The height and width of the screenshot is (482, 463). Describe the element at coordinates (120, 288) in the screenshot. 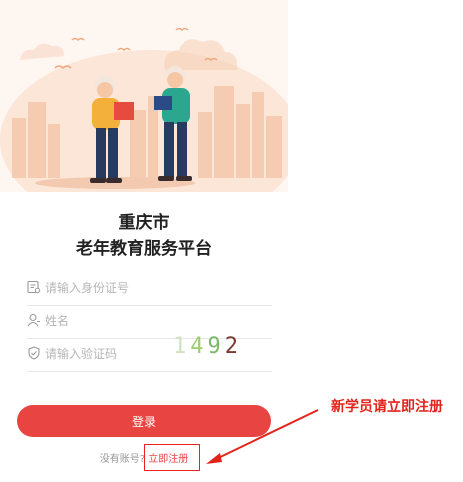

I see `id-number-input` at that location.